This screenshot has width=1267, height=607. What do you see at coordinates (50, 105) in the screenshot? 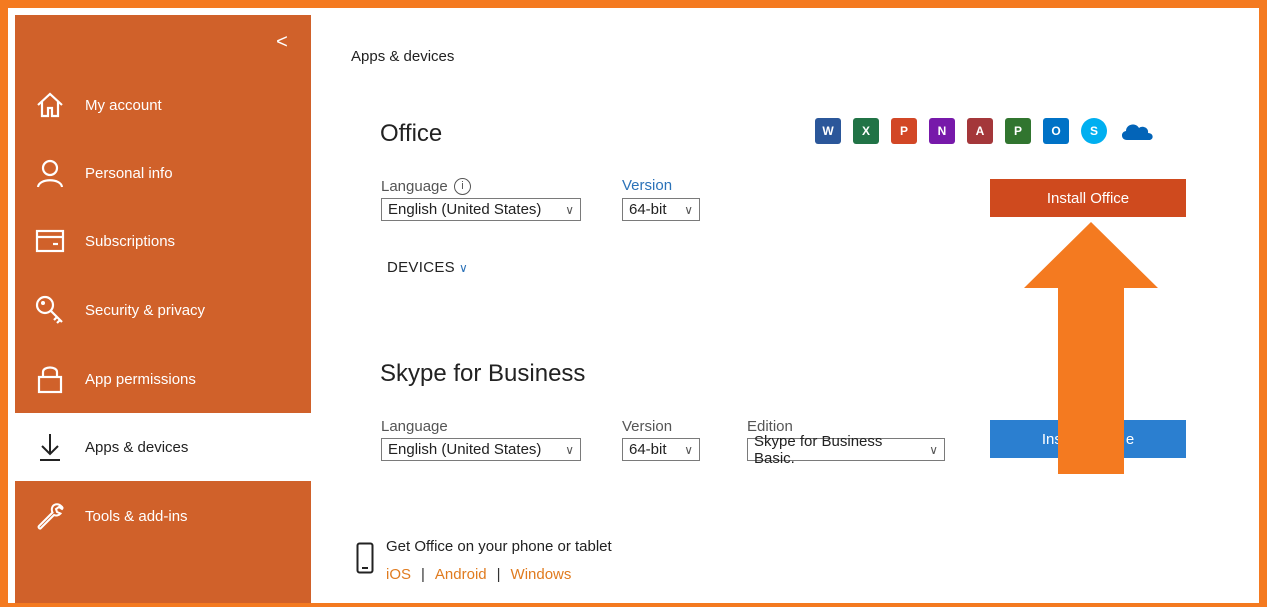
I see `home-icon` at bounding box center [50, 105].